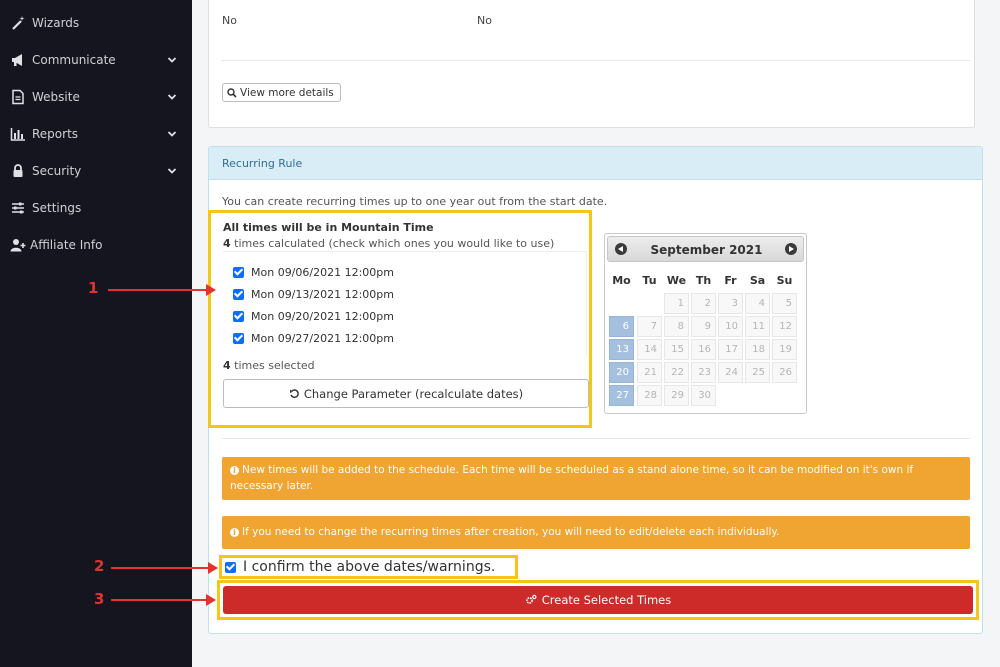  Describe the element at coordinates (57, 208) in the screenshot. I see `sidebar-item-label: Settings` at that location.